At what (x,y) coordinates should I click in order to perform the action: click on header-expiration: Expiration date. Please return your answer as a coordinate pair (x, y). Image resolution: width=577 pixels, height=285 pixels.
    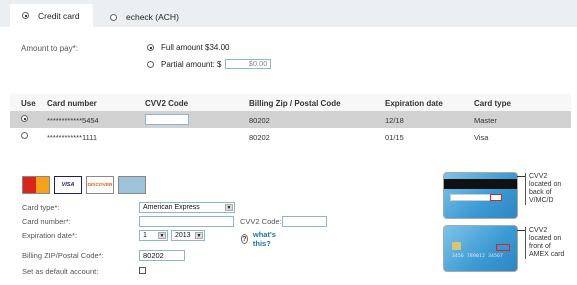
    Looking at the image, I should click on (414, 103).